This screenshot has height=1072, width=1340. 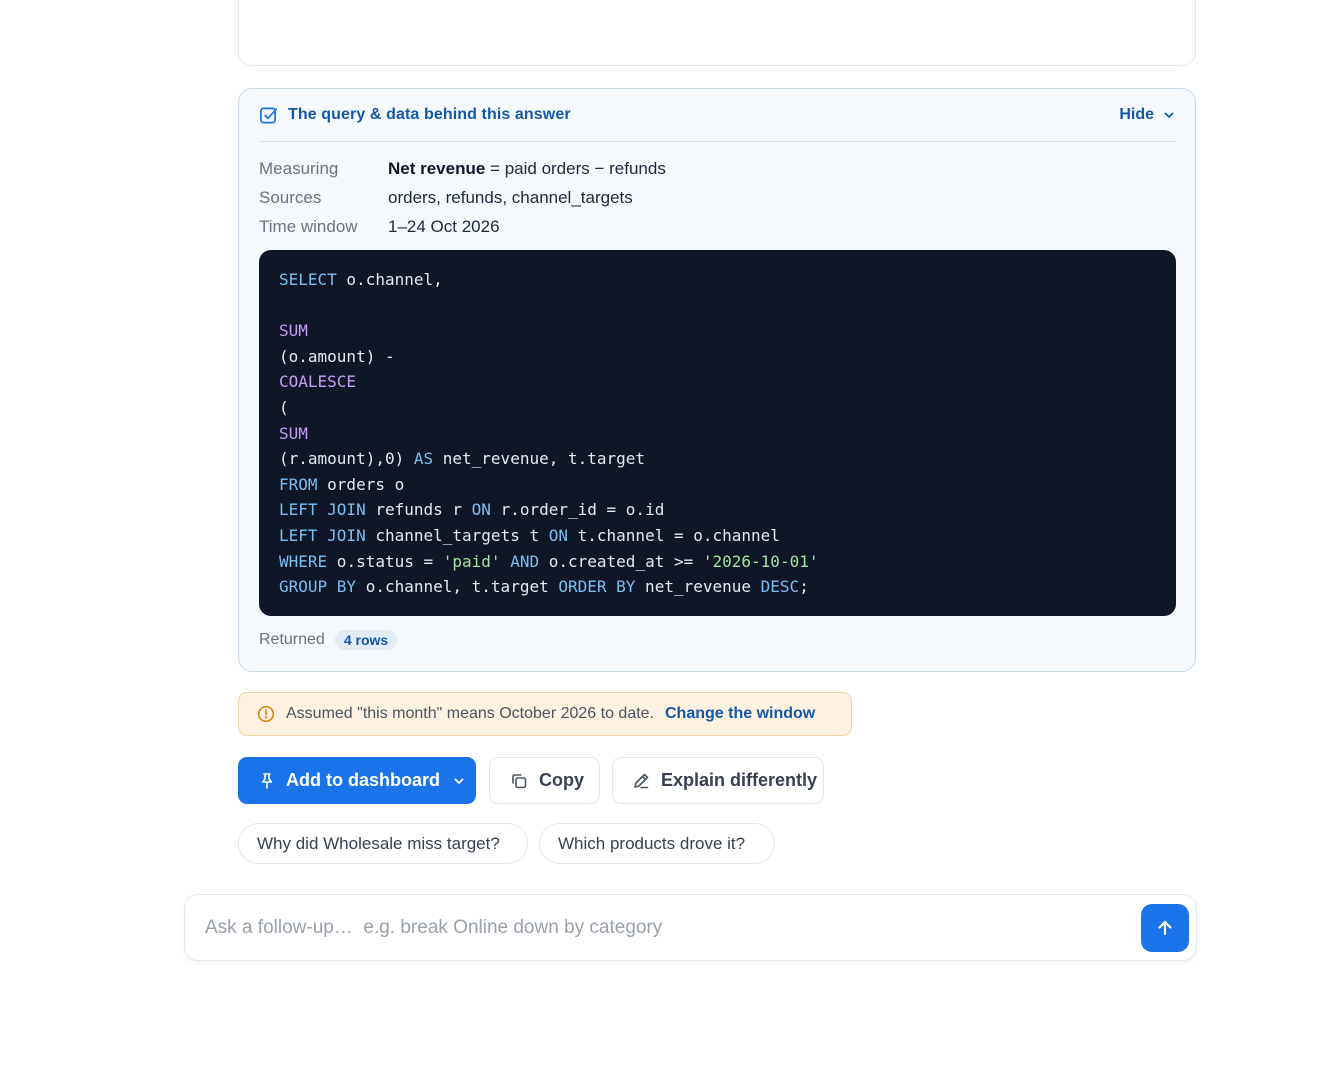 What do you see at coordinates (652, 843) in the screenshot?
I see `suggestion-label: Which products drove it?` at bounding box center [652, 843].